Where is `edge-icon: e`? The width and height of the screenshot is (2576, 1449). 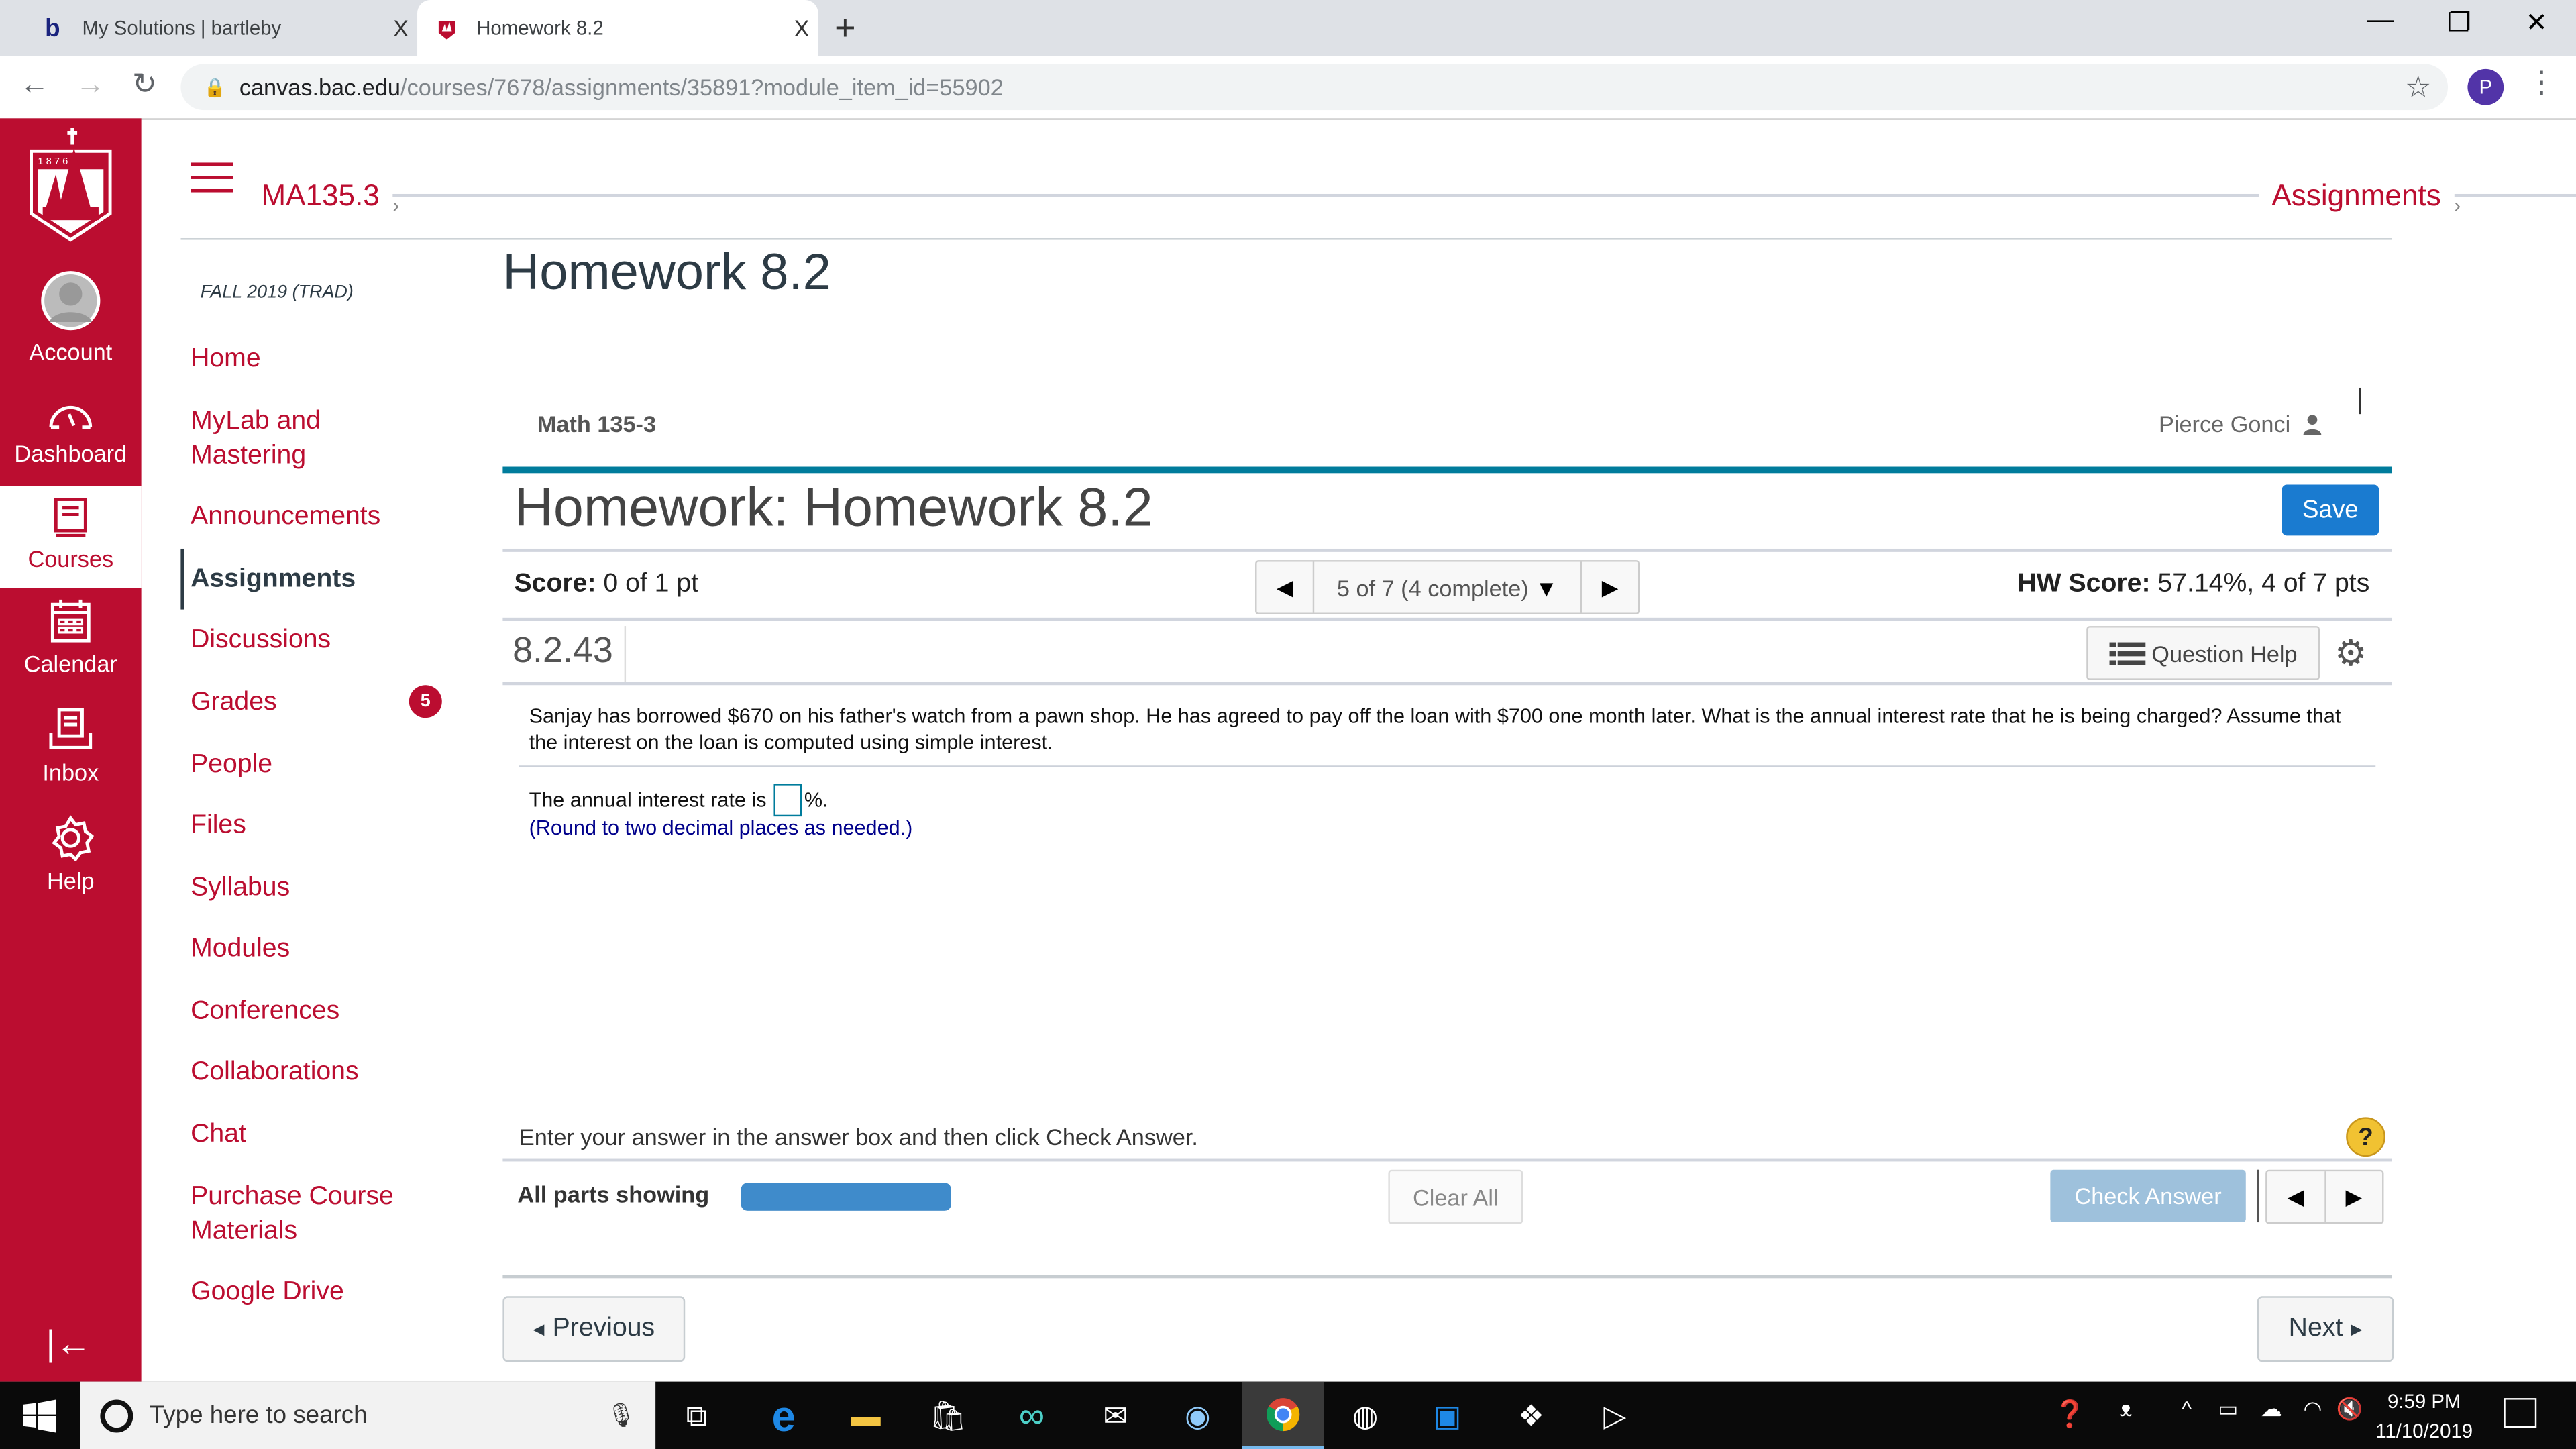 edge-icon: e is located at coordinates (783, 1416).